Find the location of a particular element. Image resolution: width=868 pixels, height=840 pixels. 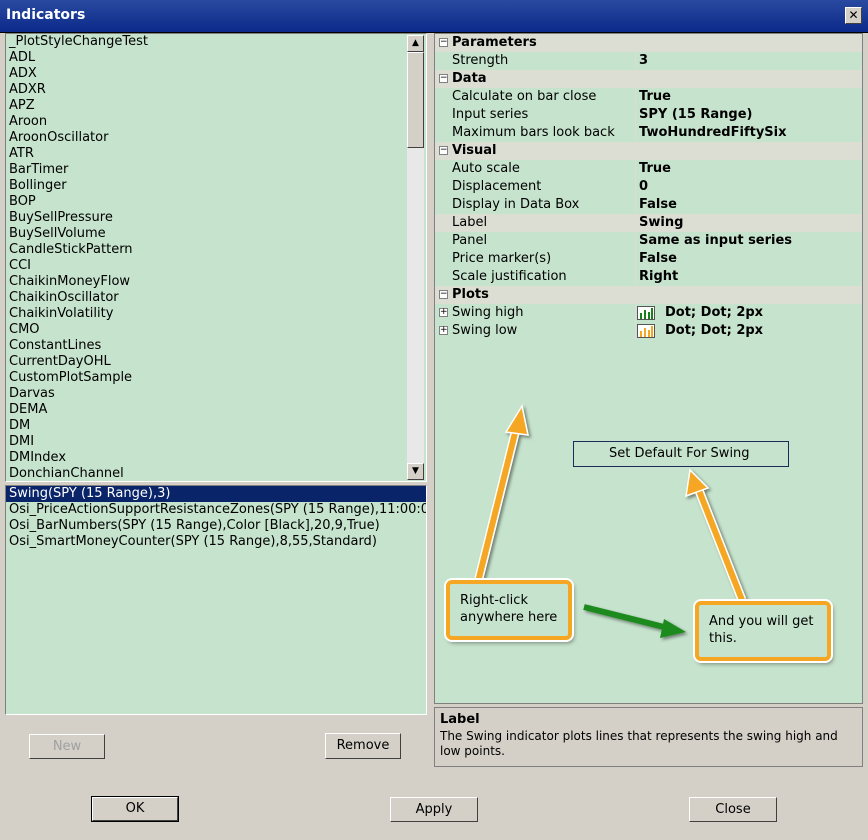

callout-right-click: Right-click anywhere here is located at coordinates (509, 610).